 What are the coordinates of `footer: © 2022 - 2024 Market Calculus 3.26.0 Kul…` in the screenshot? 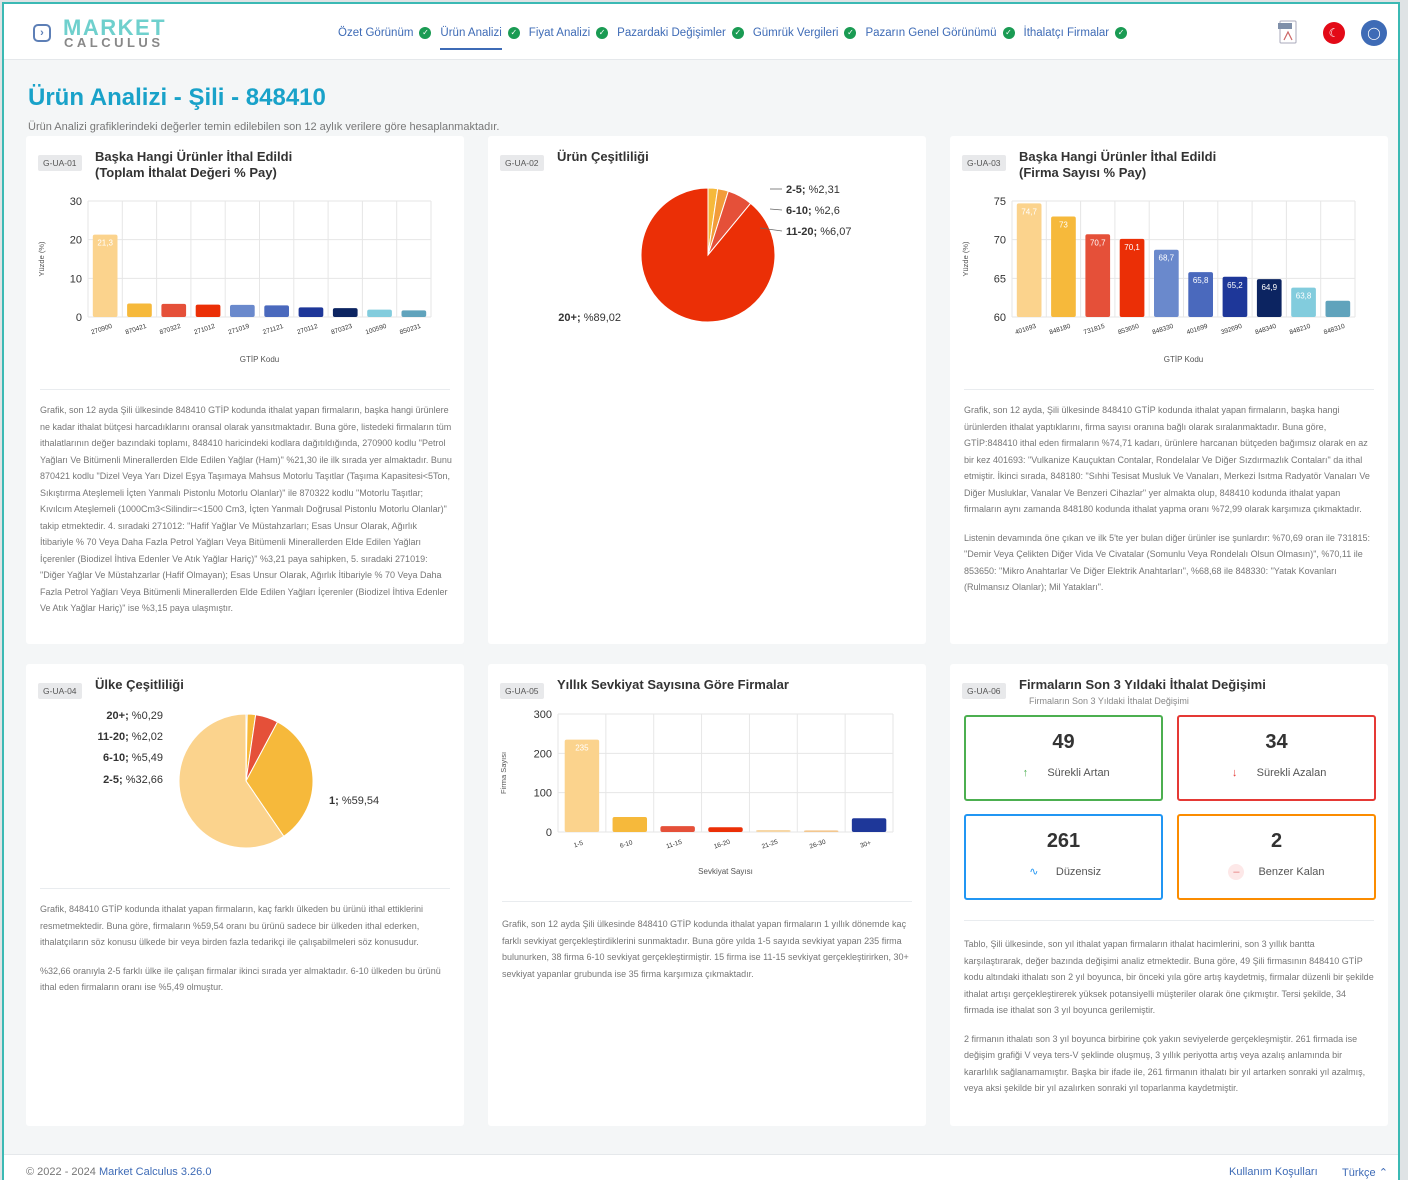 It's located at (701, 1167).